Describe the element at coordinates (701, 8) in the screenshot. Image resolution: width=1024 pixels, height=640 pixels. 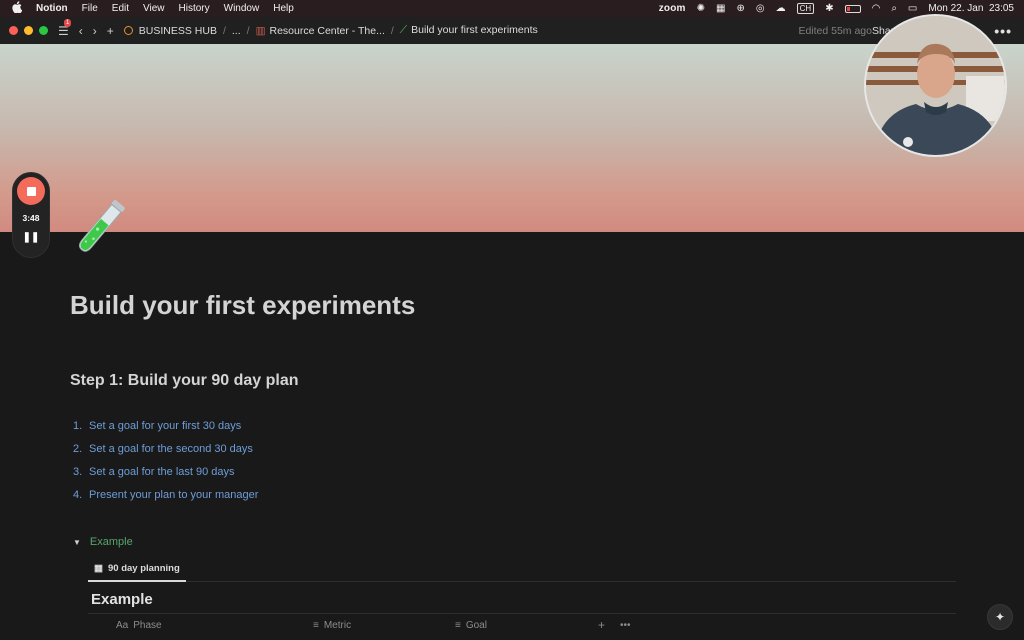
I see `sun-icon: ✺` at that location.